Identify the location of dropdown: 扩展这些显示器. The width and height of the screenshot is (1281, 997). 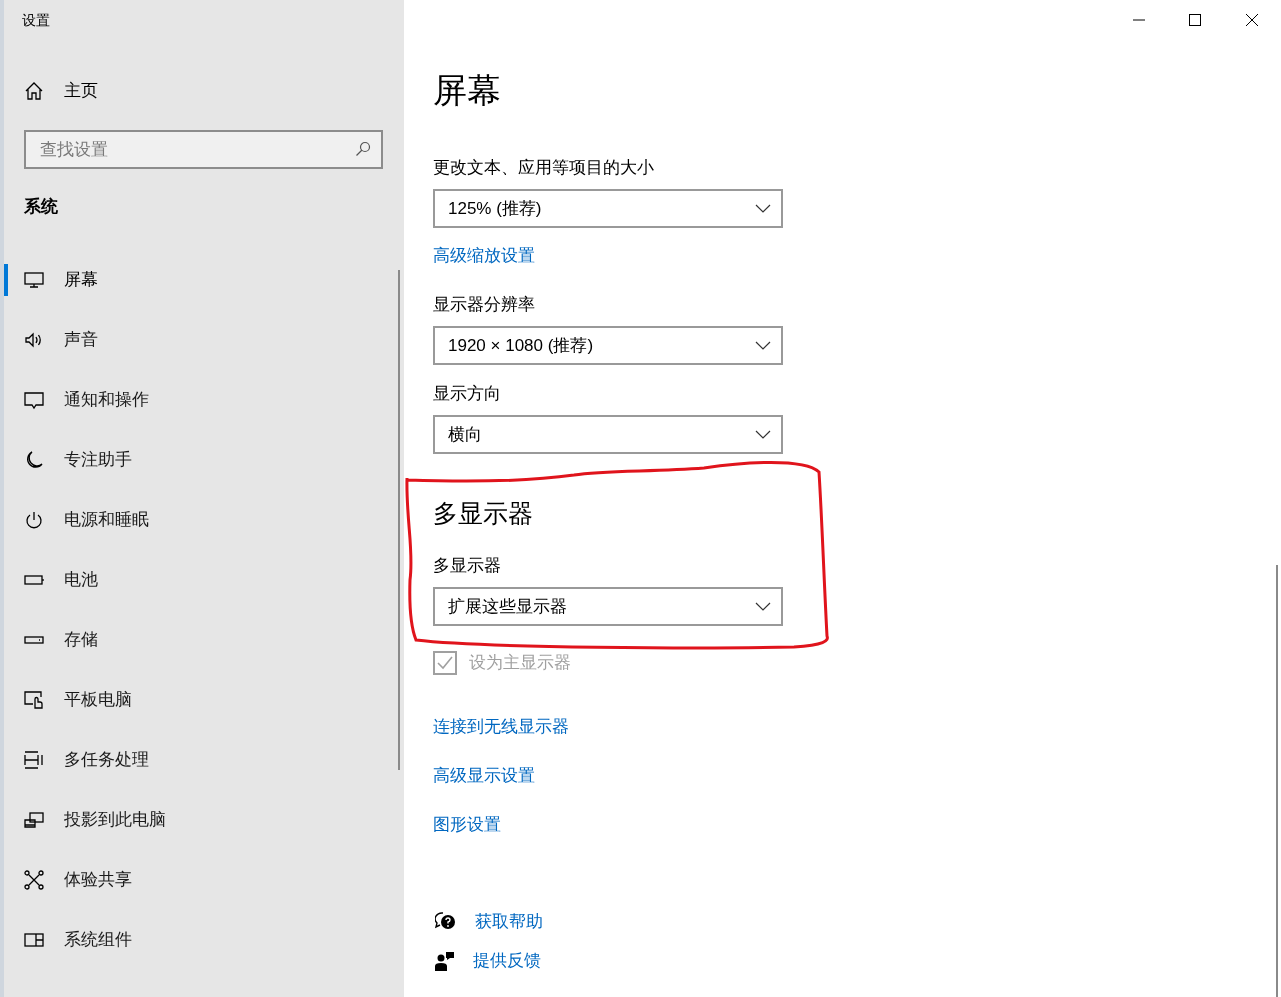
(608, 606).